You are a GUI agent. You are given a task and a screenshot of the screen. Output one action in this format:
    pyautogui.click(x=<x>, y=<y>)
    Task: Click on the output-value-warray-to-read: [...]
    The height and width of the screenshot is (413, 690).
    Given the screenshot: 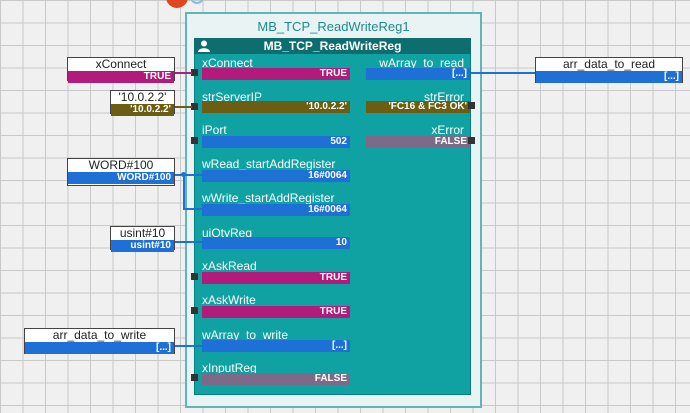 What is the action you would take?
    pyautogui.click(x=418, y=74)
    